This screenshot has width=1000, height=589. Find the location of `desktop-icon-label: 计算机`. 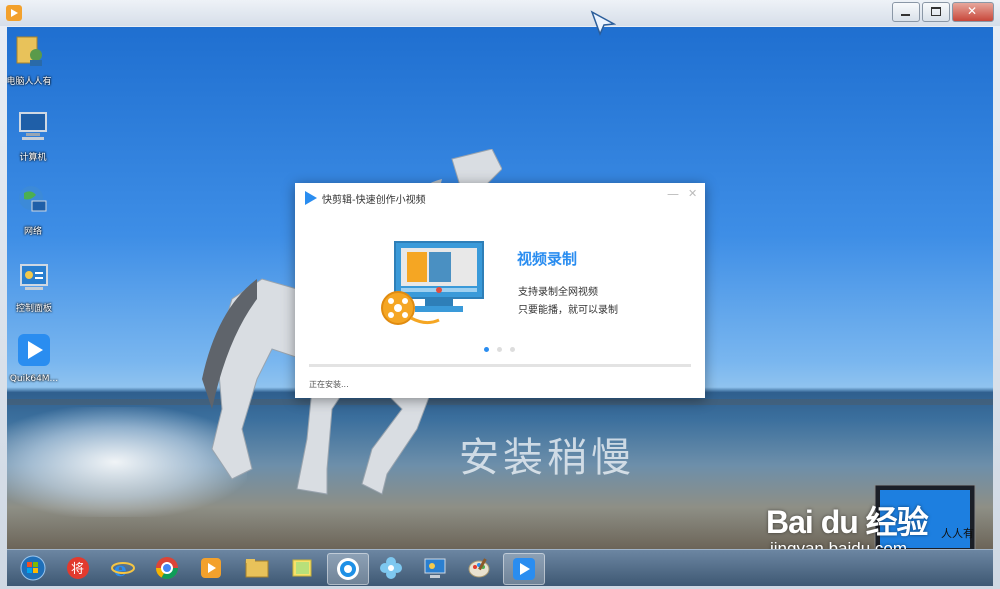

desktop-icon-label: 计算机 is located at coordinates (33, 158).